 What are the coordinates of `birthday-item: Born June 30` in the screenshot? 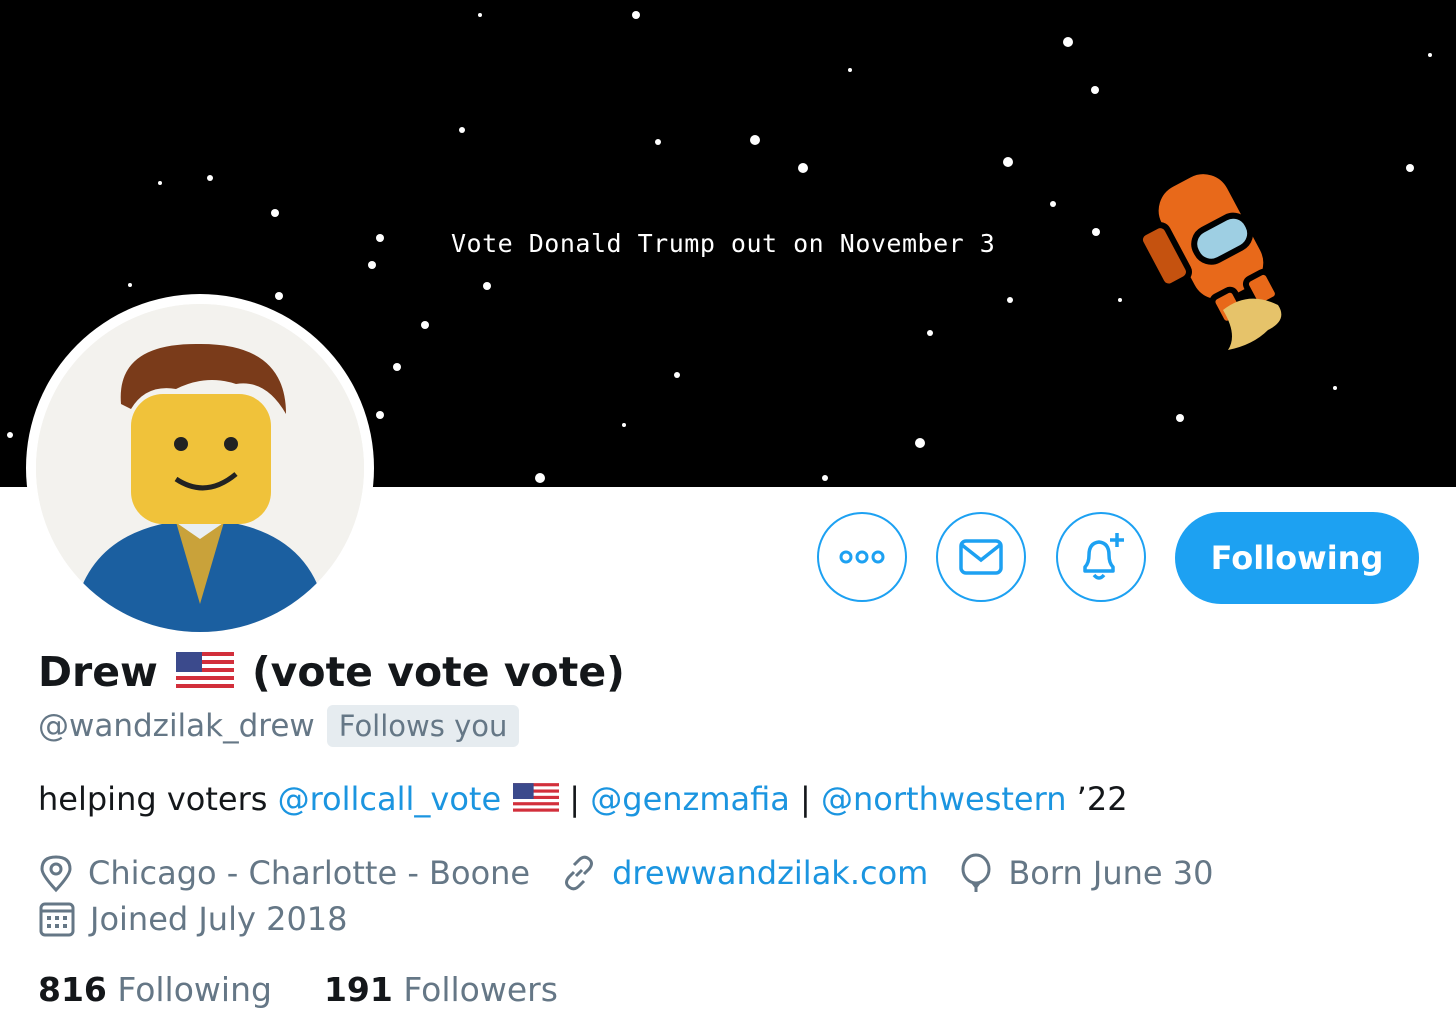 It's located at (1086, 873).